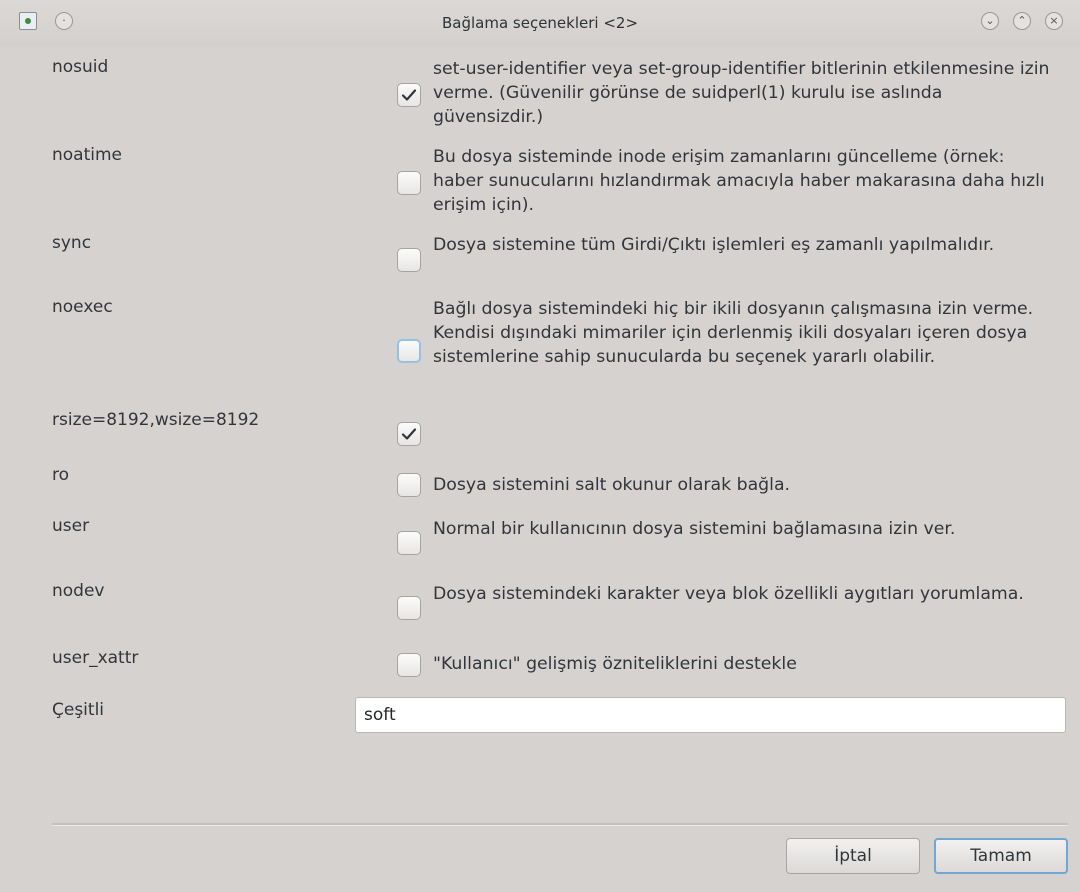  Describe the element at coordinates (78, 591) in the screenshot. I see `option-label-nodev: nodev` at that location.